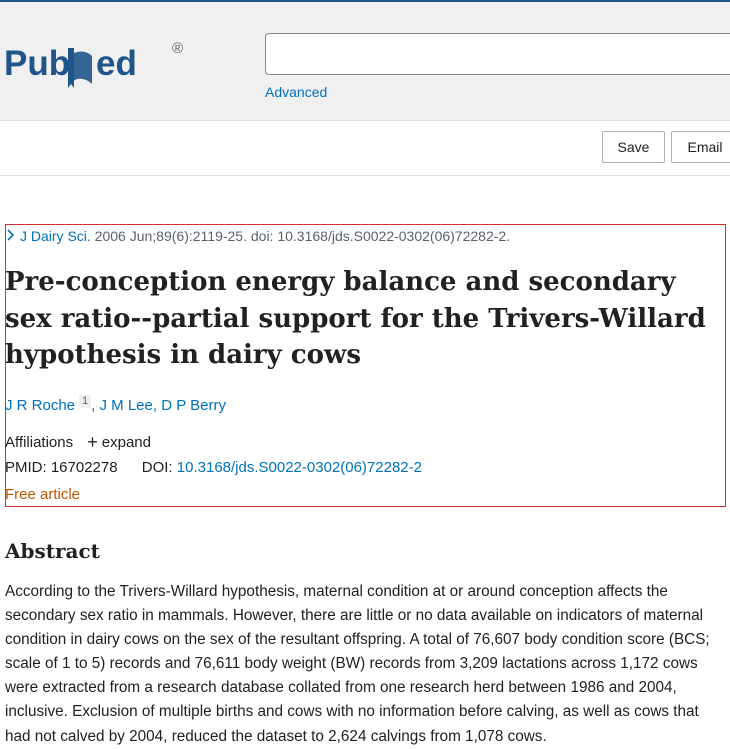 Image resolution: width=730 pixels, height=749 pixels. What do you see at coordinates (633, 147) in the screenshot?
I see `save-button: Save` at bounding box center [633, 147].